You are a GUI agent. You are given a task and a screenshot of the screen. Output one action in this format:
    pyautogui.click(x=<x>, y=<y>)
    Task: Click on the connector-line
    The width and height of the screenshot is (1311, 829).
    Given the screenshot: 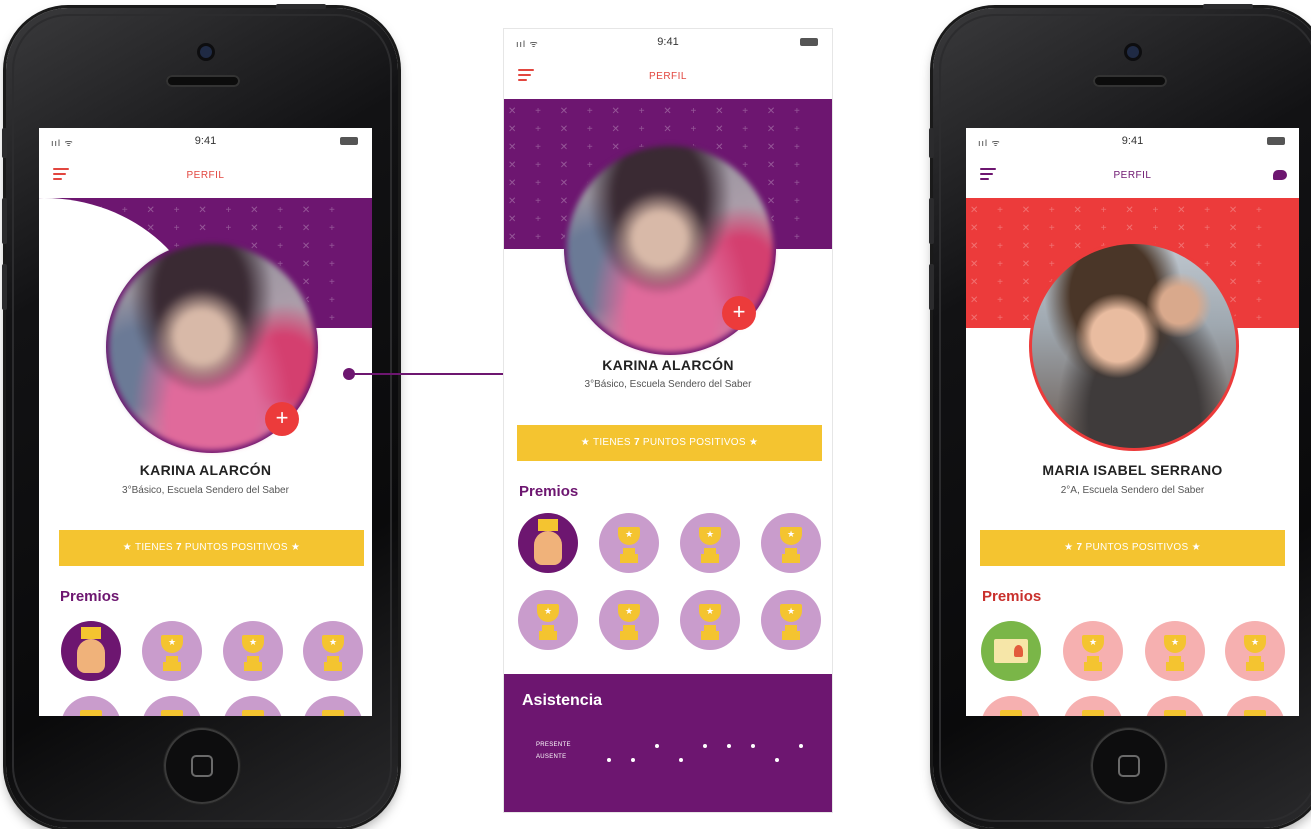 What is the action you would take?
    pyautogui.click(x=434, y=374)
    